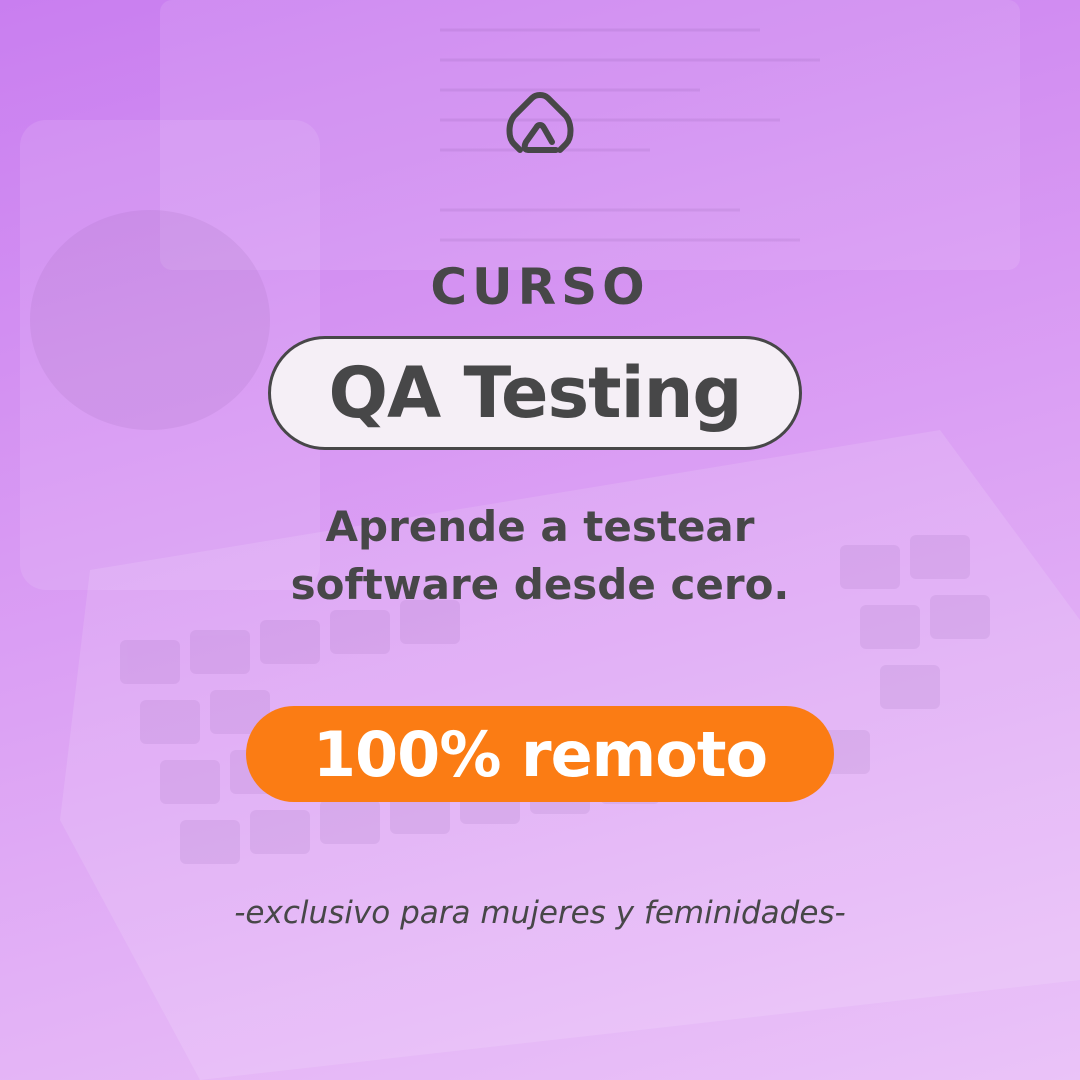 This screenshot has height=1080, width=1080. Describe the element at coordinates (540, 287) in the screenshot. I see `course-kicker: CURSO` at that location.